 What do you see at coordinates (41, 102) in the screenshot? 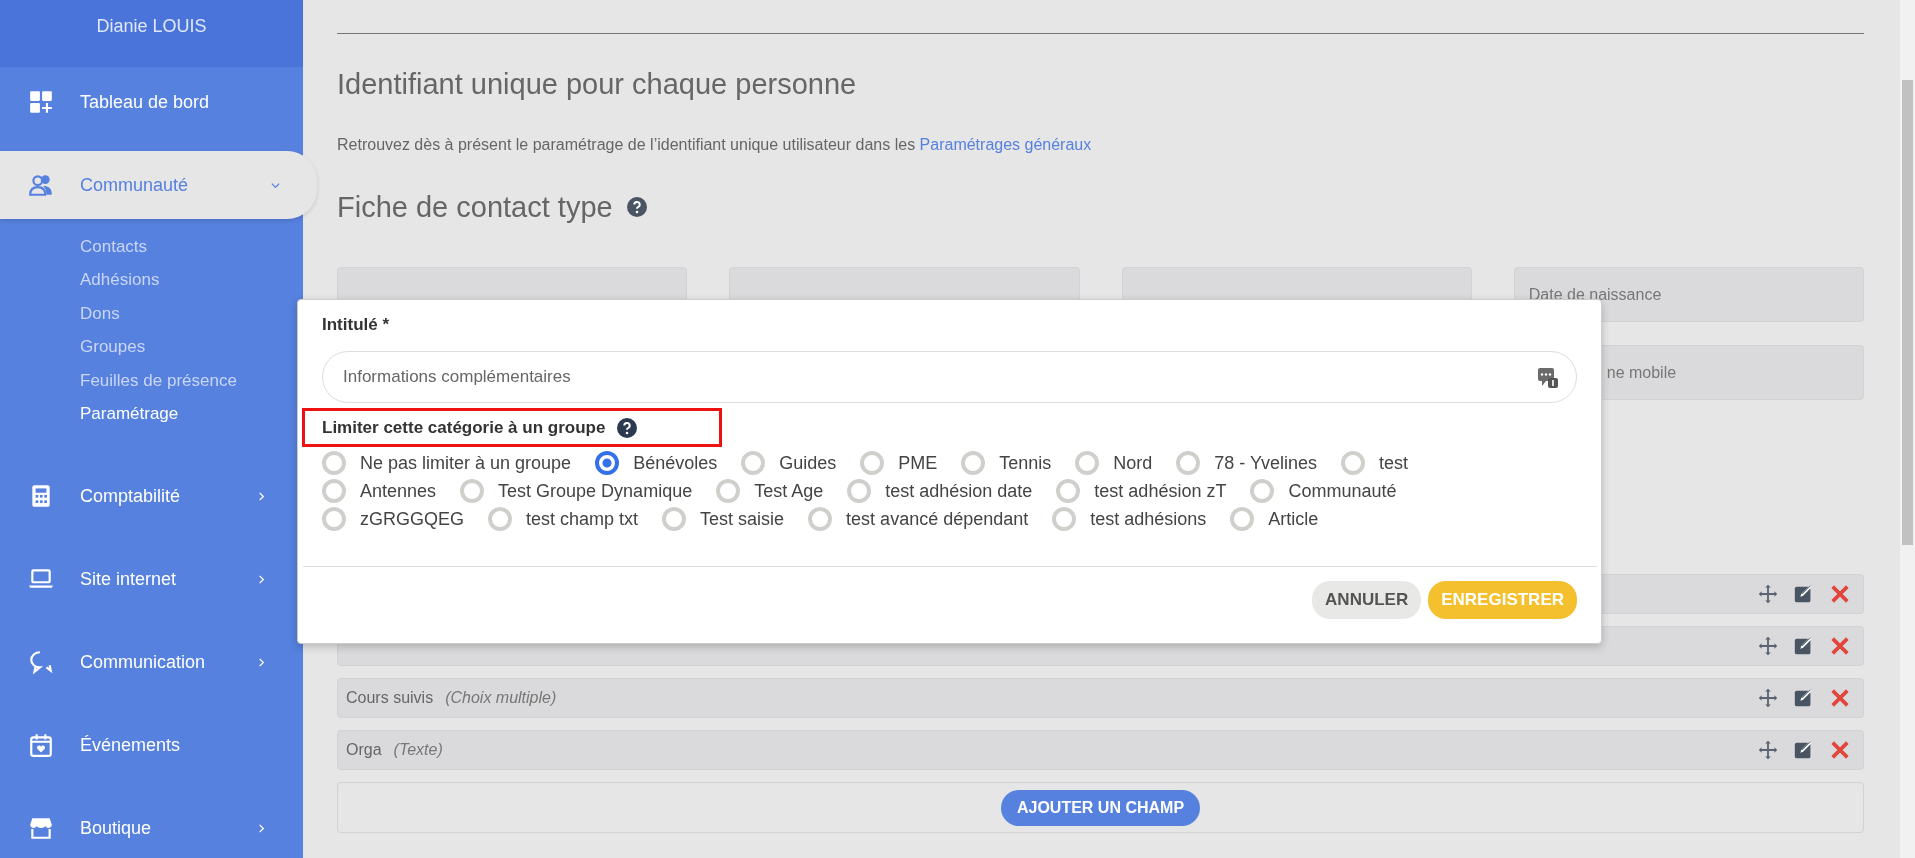
I see `dashboard-icon` at bounding box center [41, 102].